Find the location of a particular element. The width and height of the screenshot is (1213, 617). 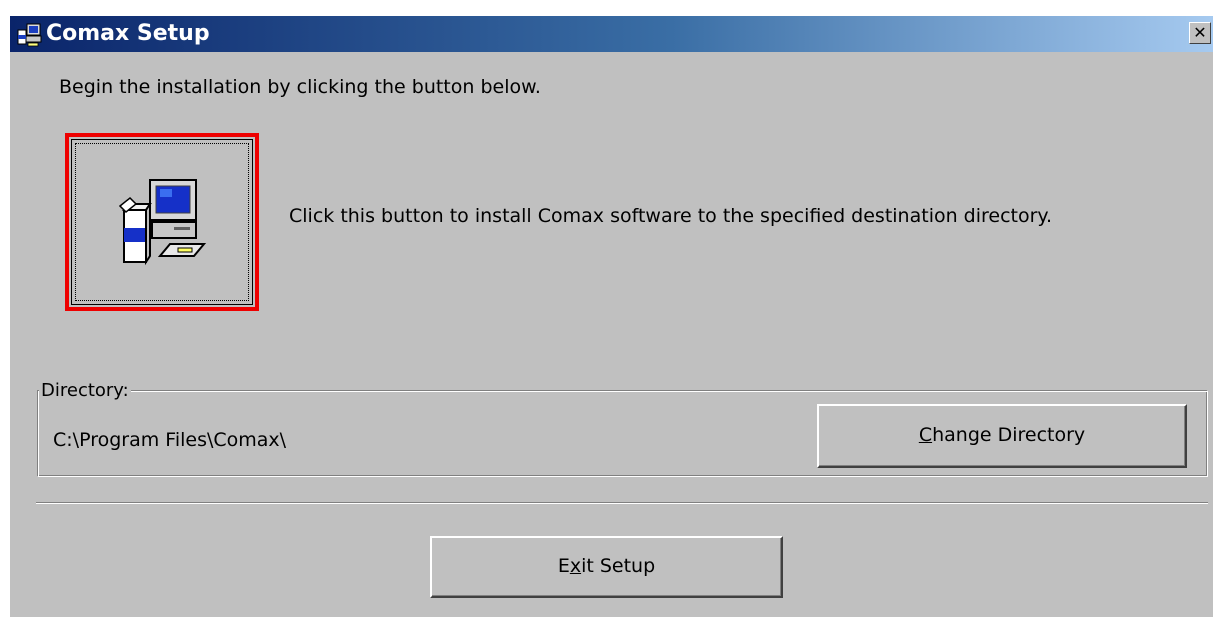

exit-setup-button: Exit Setup is located at coordinates (606, 567).